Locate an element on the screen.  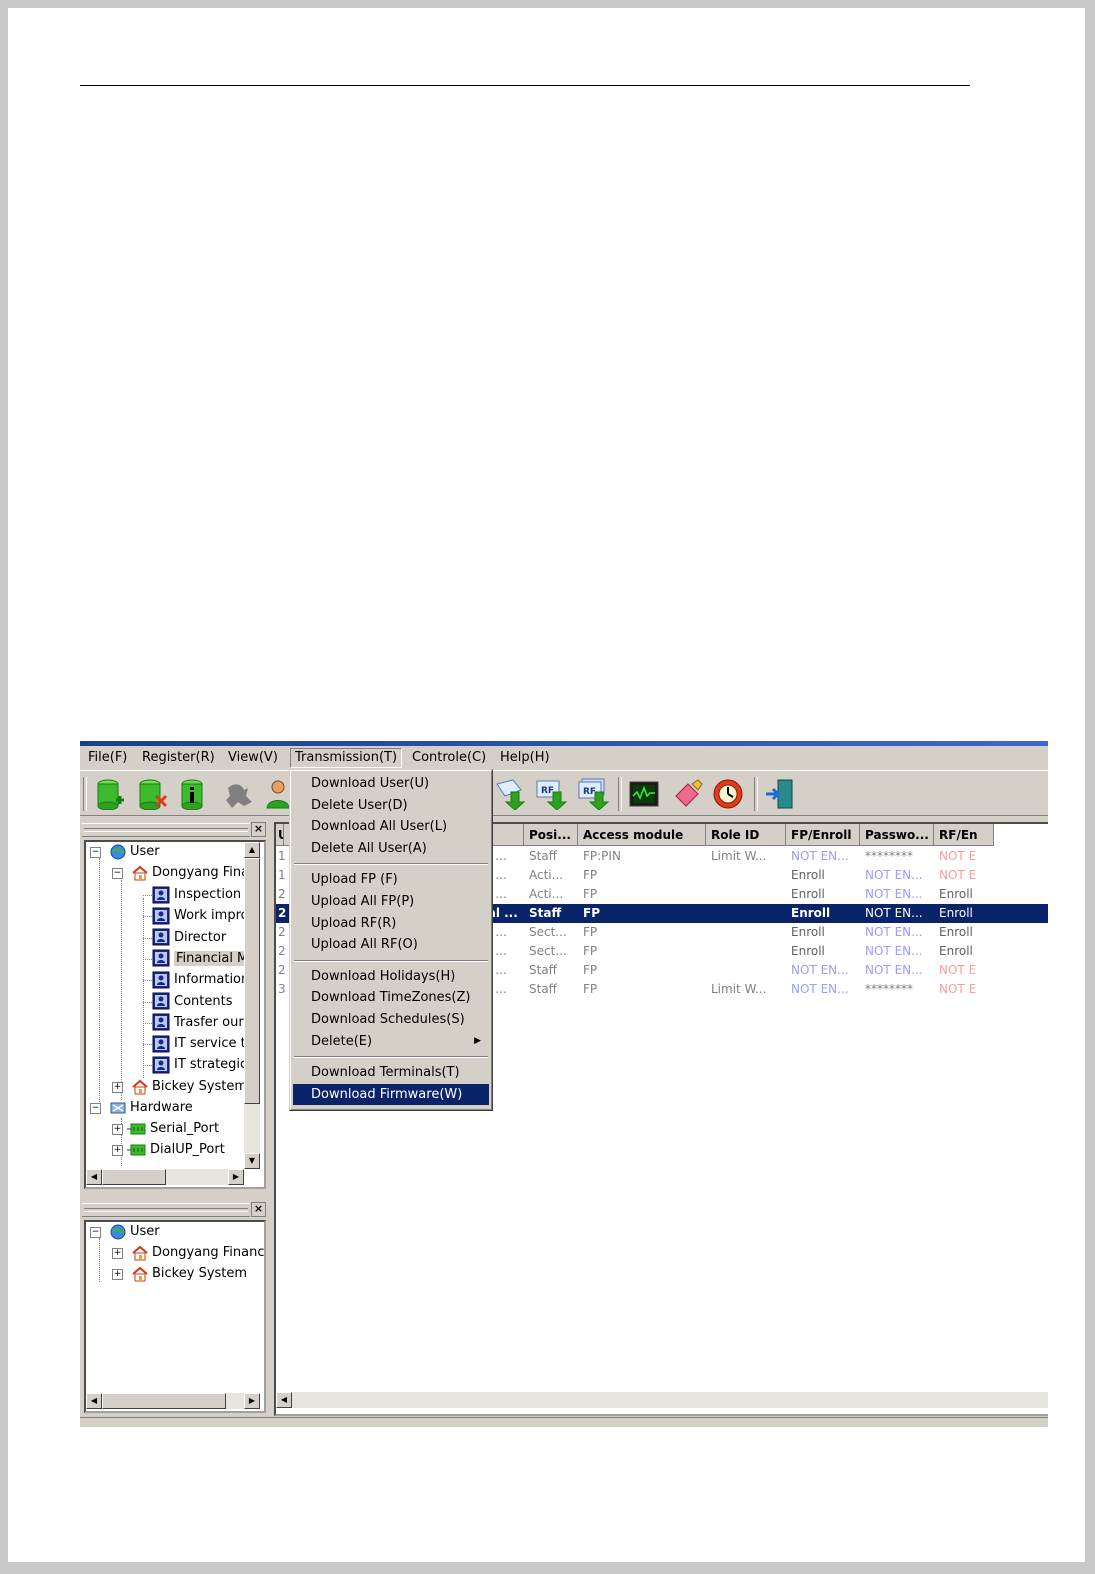
menu-item: Upload FP (F) is located at coordinates (391, 879).